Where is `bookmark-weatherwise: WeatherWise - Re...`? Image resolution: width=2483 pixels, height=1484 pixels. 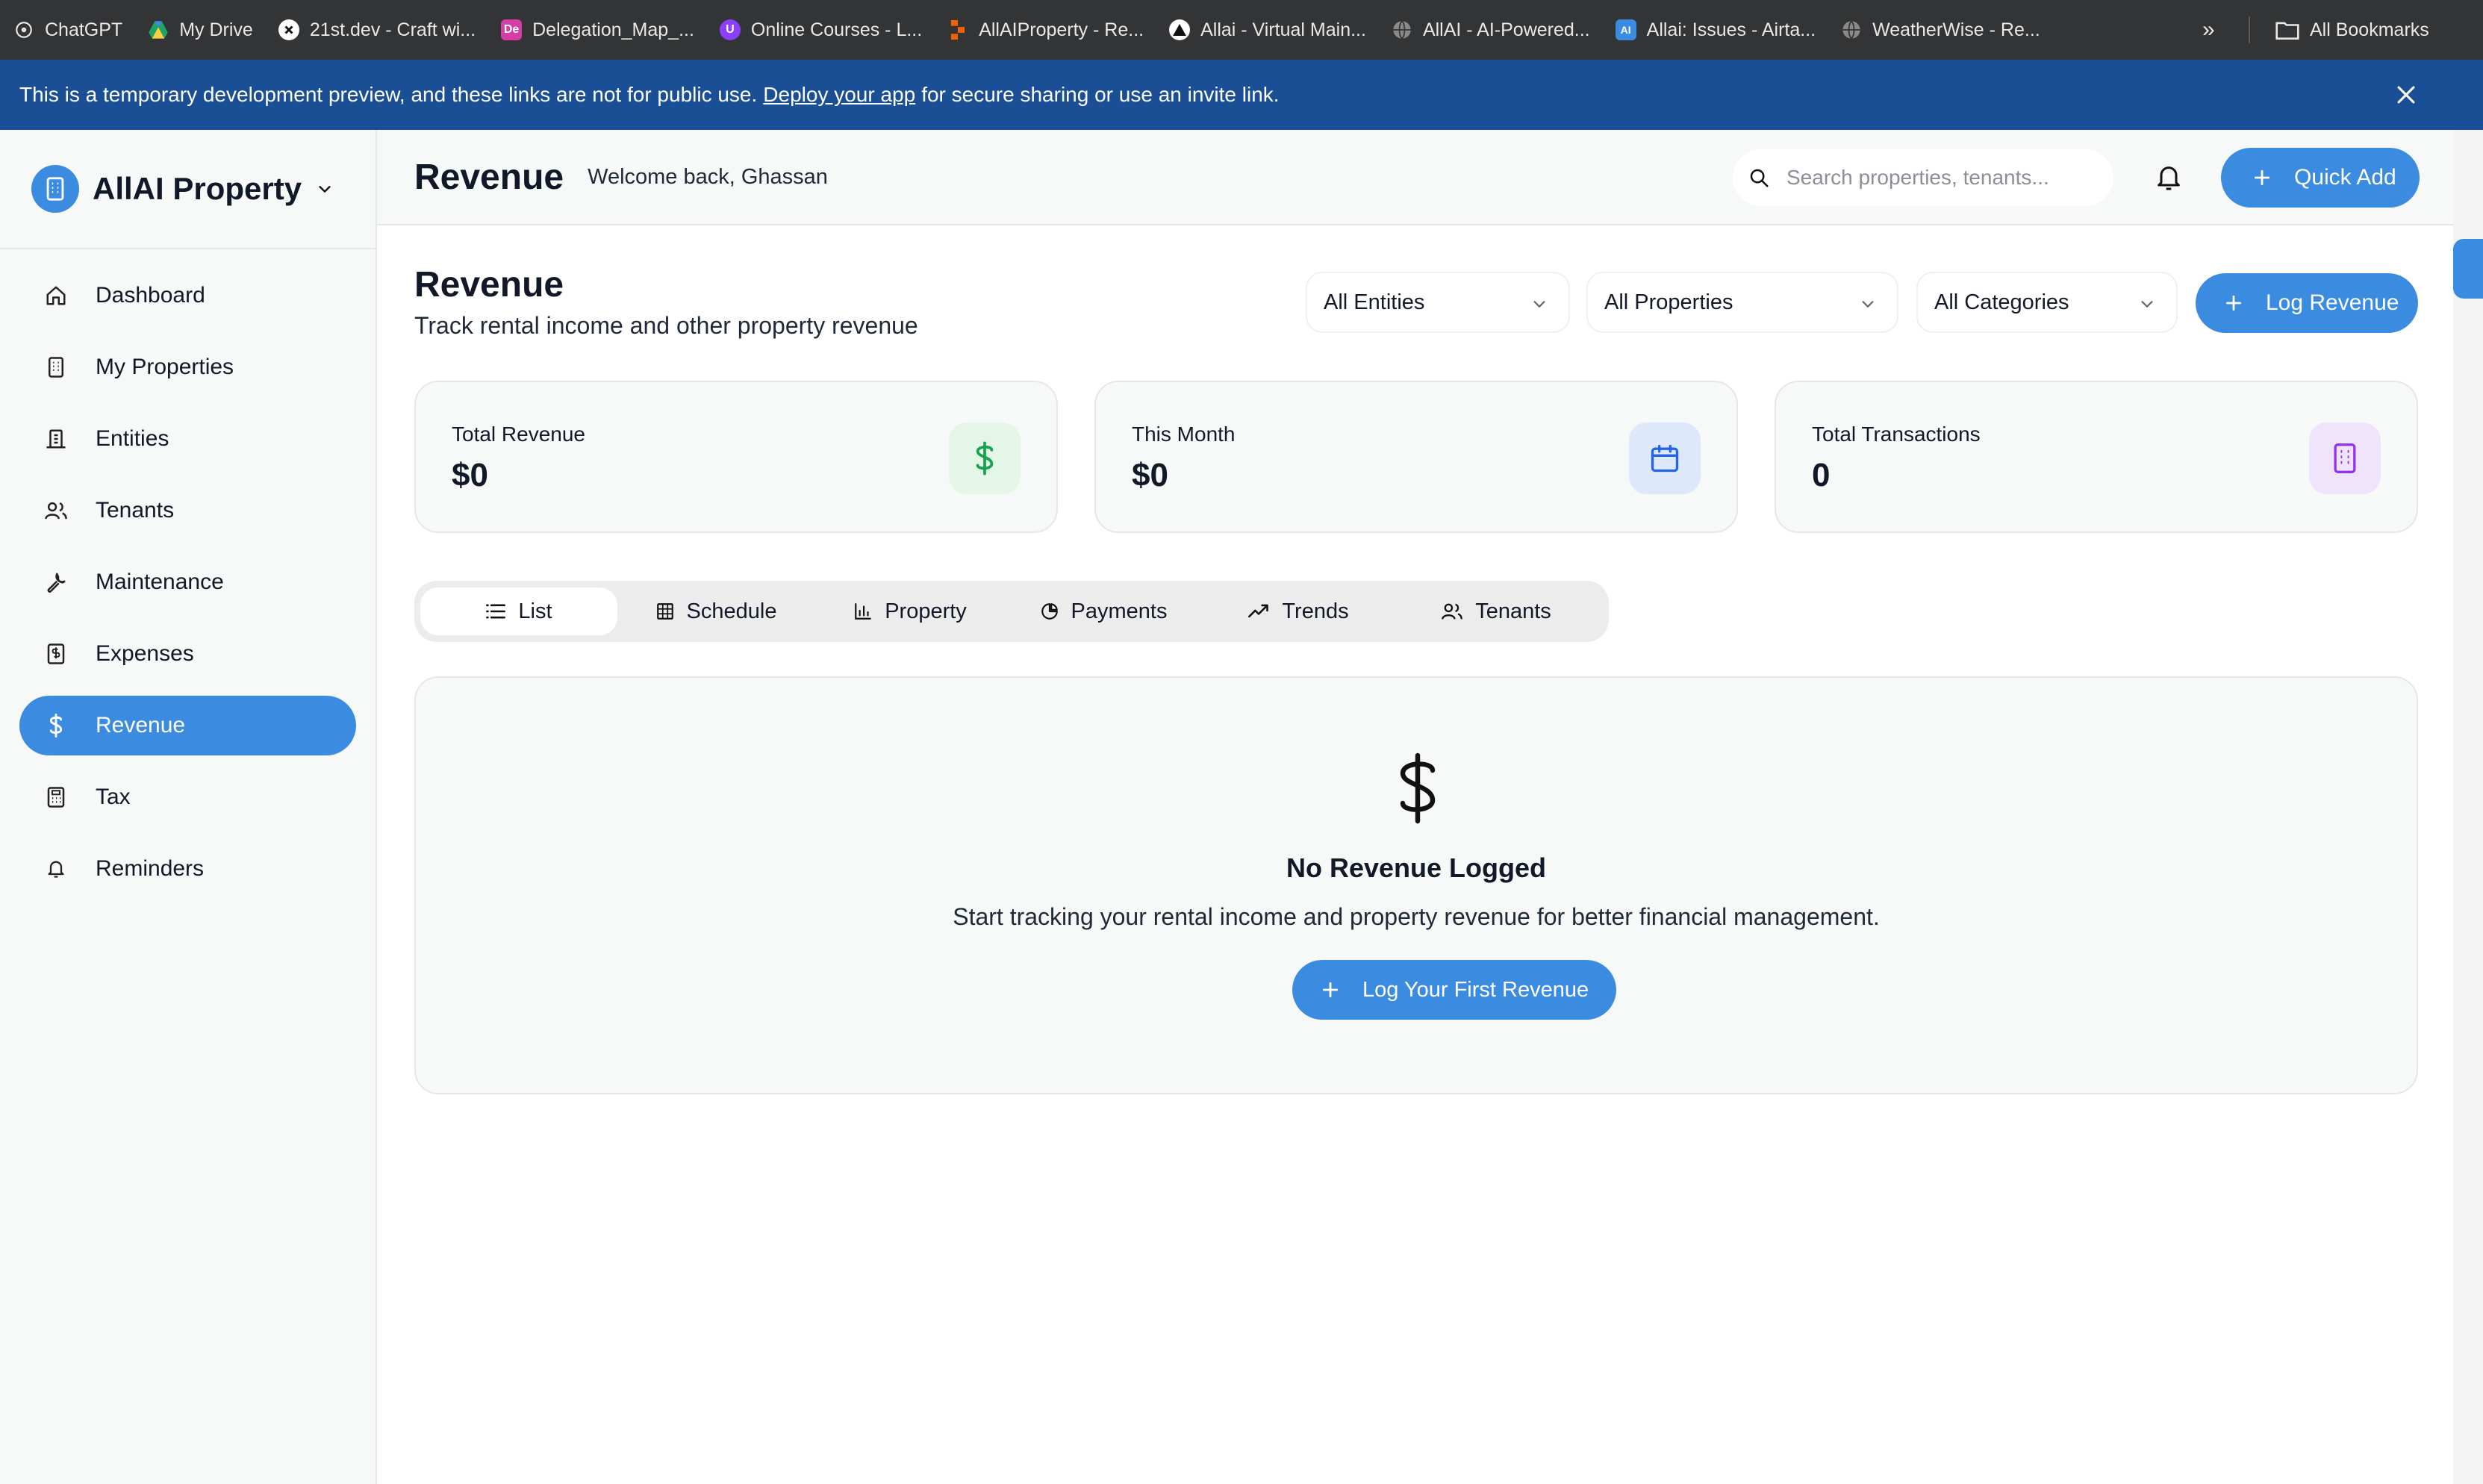
bookmark-weatherwise: WeatherWise - Re... is located at coordinates (1941, 30).